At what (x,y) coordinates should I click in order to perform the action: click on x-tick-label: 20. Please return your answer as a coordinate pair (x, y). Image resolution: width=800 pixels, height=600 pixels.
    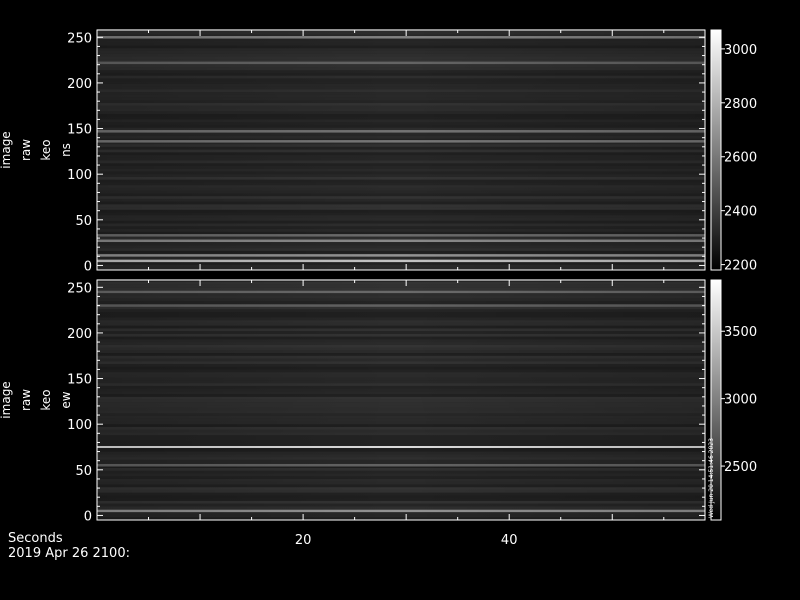
    Looking at the image, I should click on (303, 540).